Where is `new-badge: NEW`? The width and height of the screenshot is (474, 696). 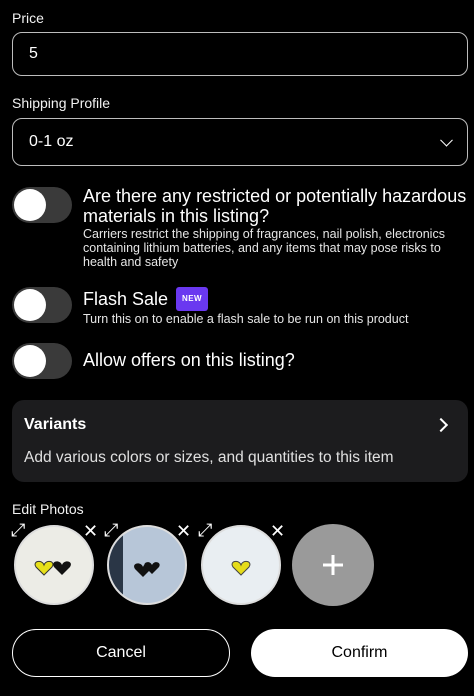
new-badge: NEW is located at coordinates (192, 299).